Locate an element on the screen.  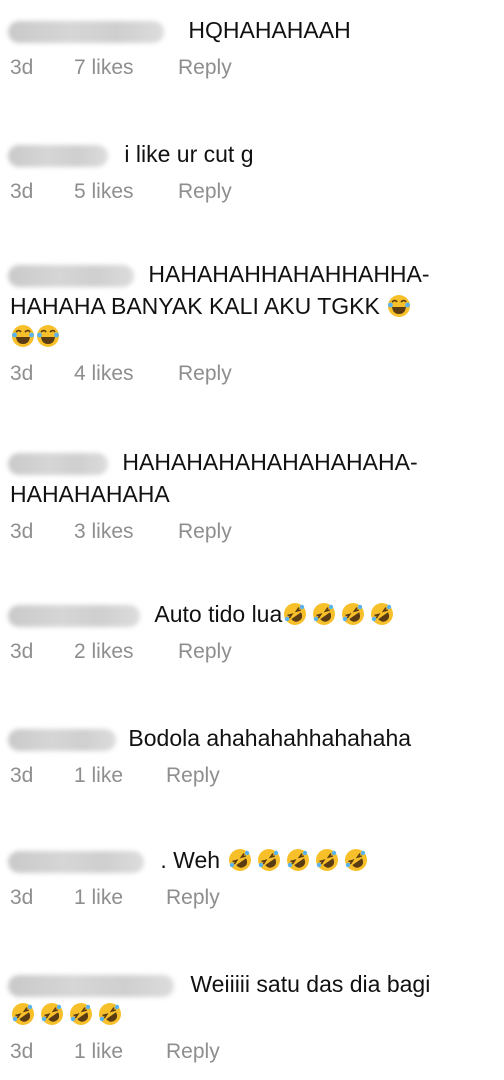
comment-text: HAHAHAHAHAHAHAHAHA- is located at coordinates (270, 462).